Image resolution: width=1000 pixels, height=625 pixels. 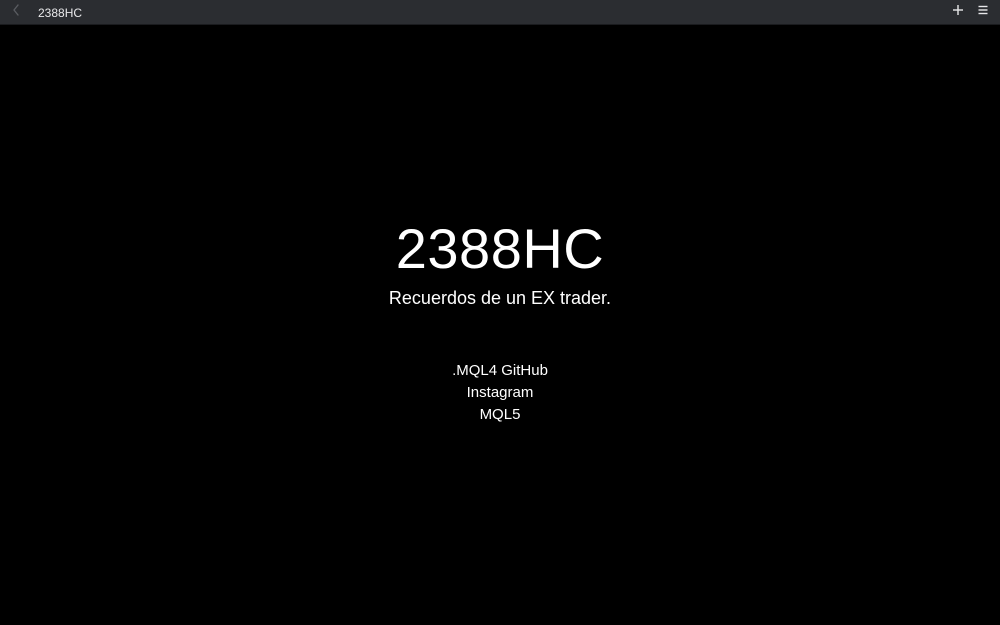 I want to click on link-instagram: Instagram, so click(x=500, y=393).